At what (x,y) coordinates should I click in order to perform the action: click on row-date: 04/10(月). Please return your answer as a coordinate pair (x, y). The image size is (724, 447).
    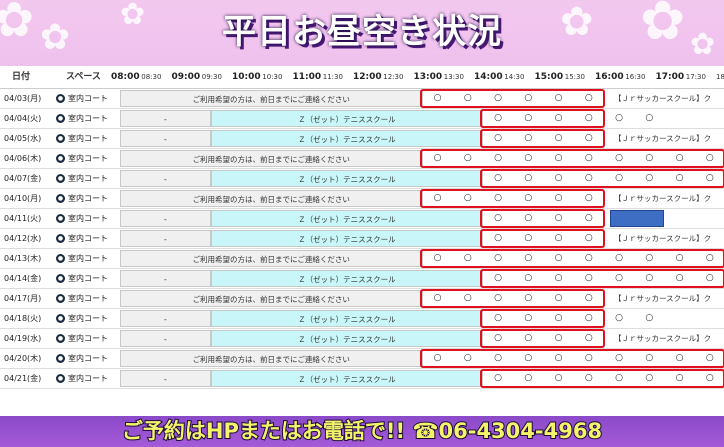
    Looking at the image, I should click on (23, 198).